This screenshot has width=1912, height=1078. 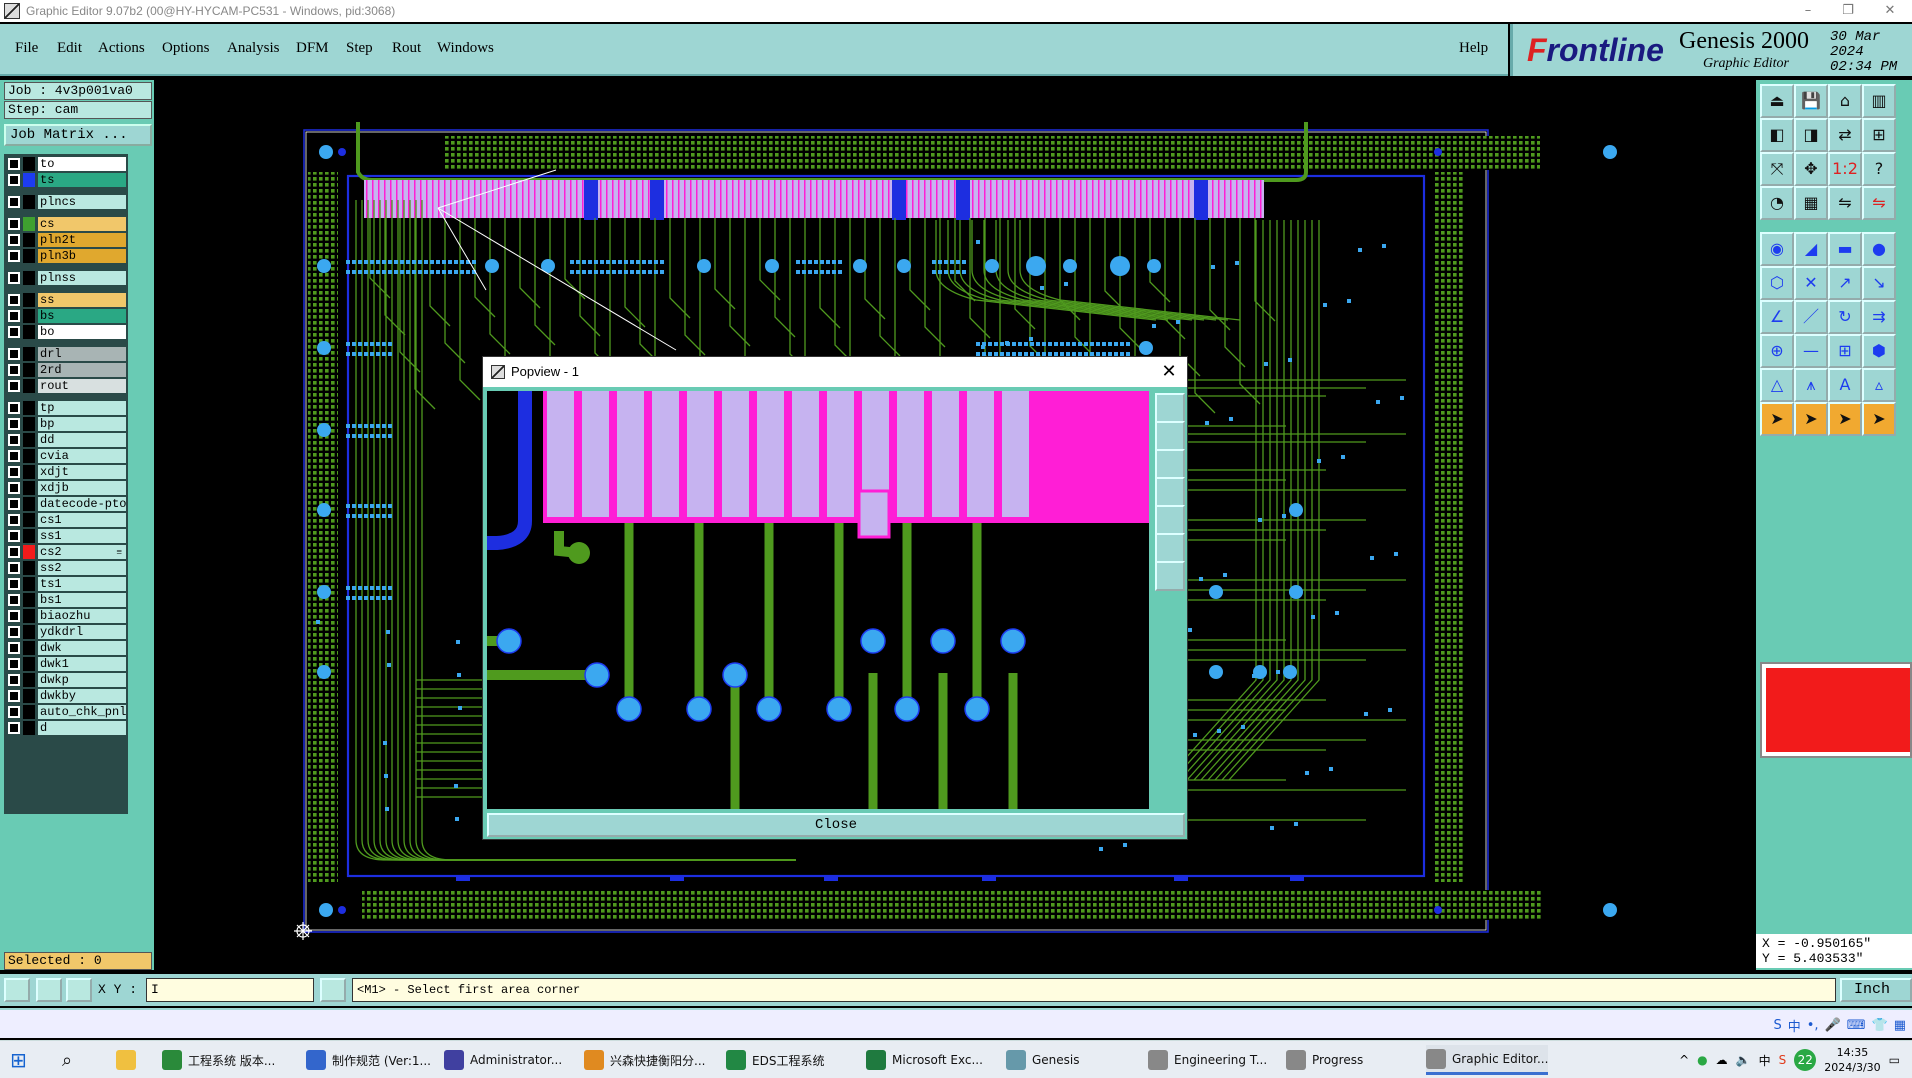 I want to click on file-explorer-button, so click(x=129, y=1060).